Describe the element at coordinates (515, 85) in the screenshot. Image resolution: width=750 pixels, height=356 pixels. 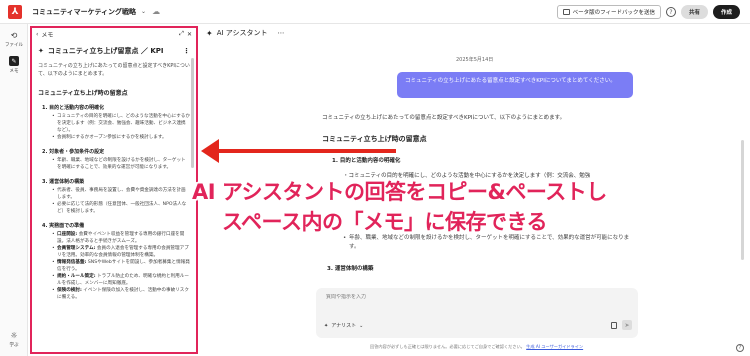
I see `user-message-bubble: コミュニティの立ち上げにあたる留意点と設定すべきKPIについてまとめてください。` at that location.